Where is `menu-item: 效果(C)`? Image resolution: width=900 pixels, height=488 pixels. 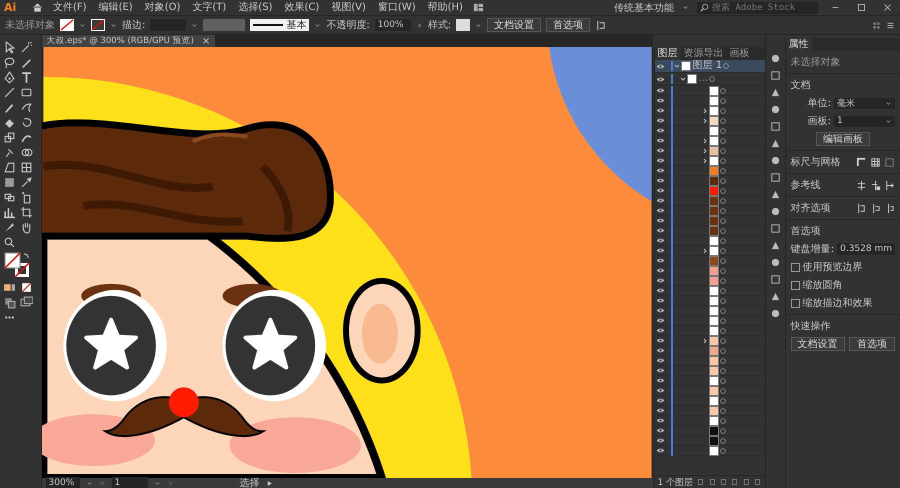
menu-item: 效果(C) is located at coordinates (302, 7).